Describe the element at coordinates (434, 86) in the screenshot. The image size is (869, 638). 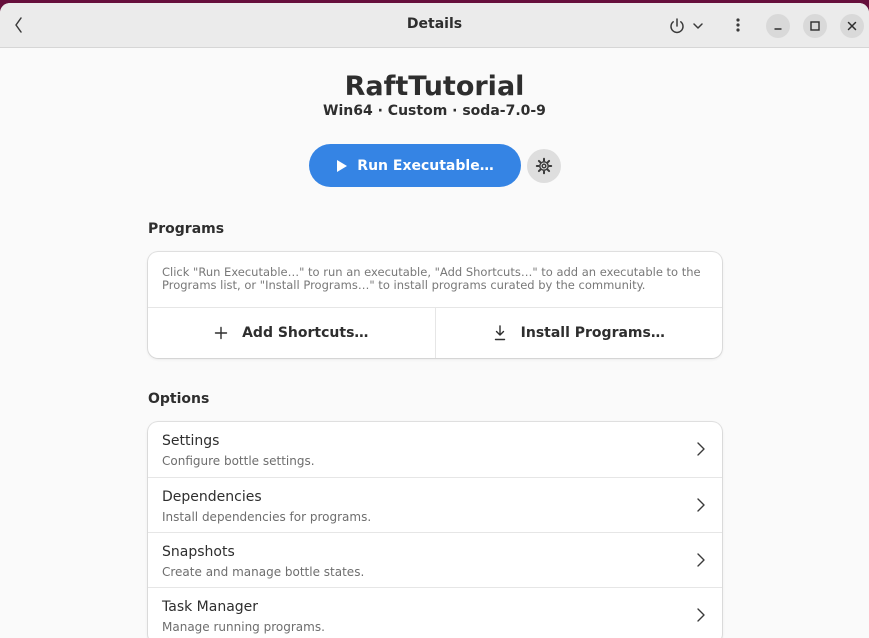
I see `bottle-name: RaftTutorial` at that location.